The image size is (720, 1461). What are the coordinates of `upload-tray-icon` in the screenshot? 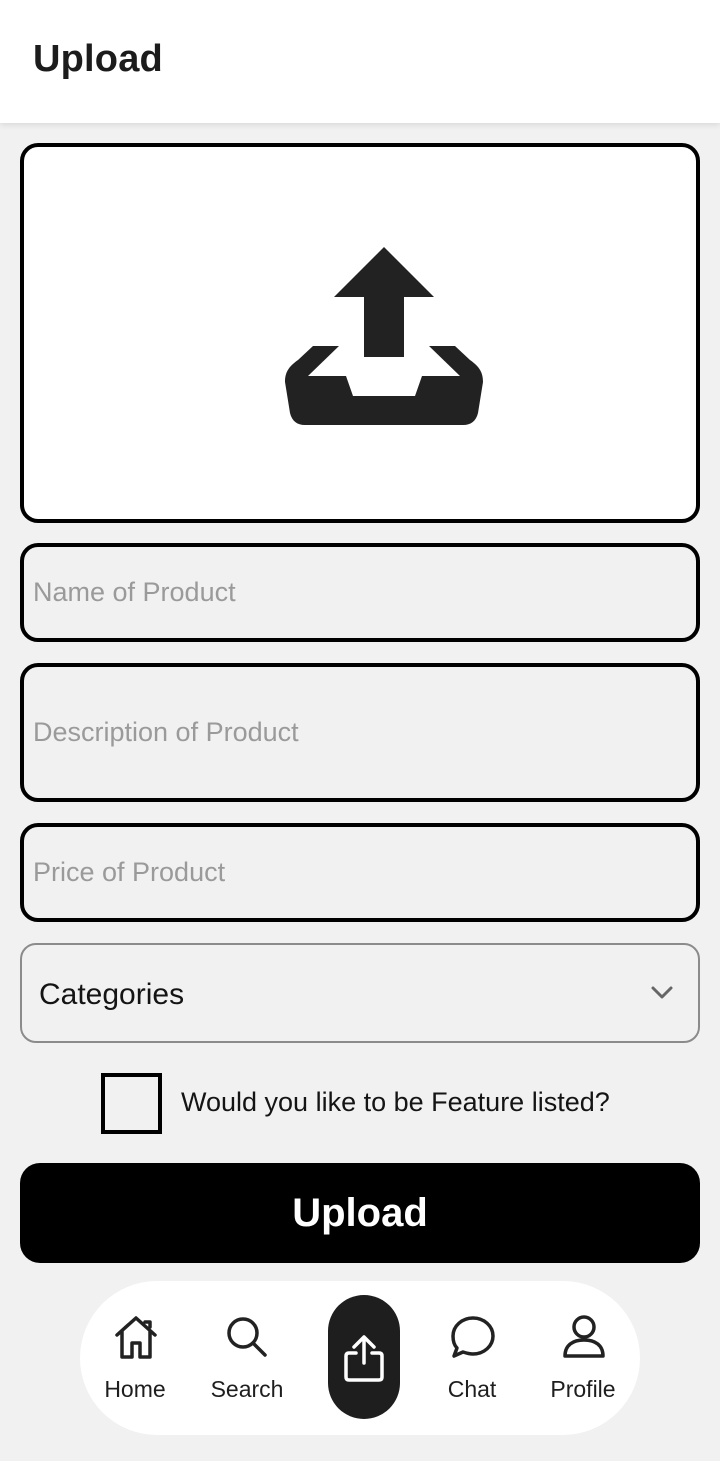 It's located at (384, 336).